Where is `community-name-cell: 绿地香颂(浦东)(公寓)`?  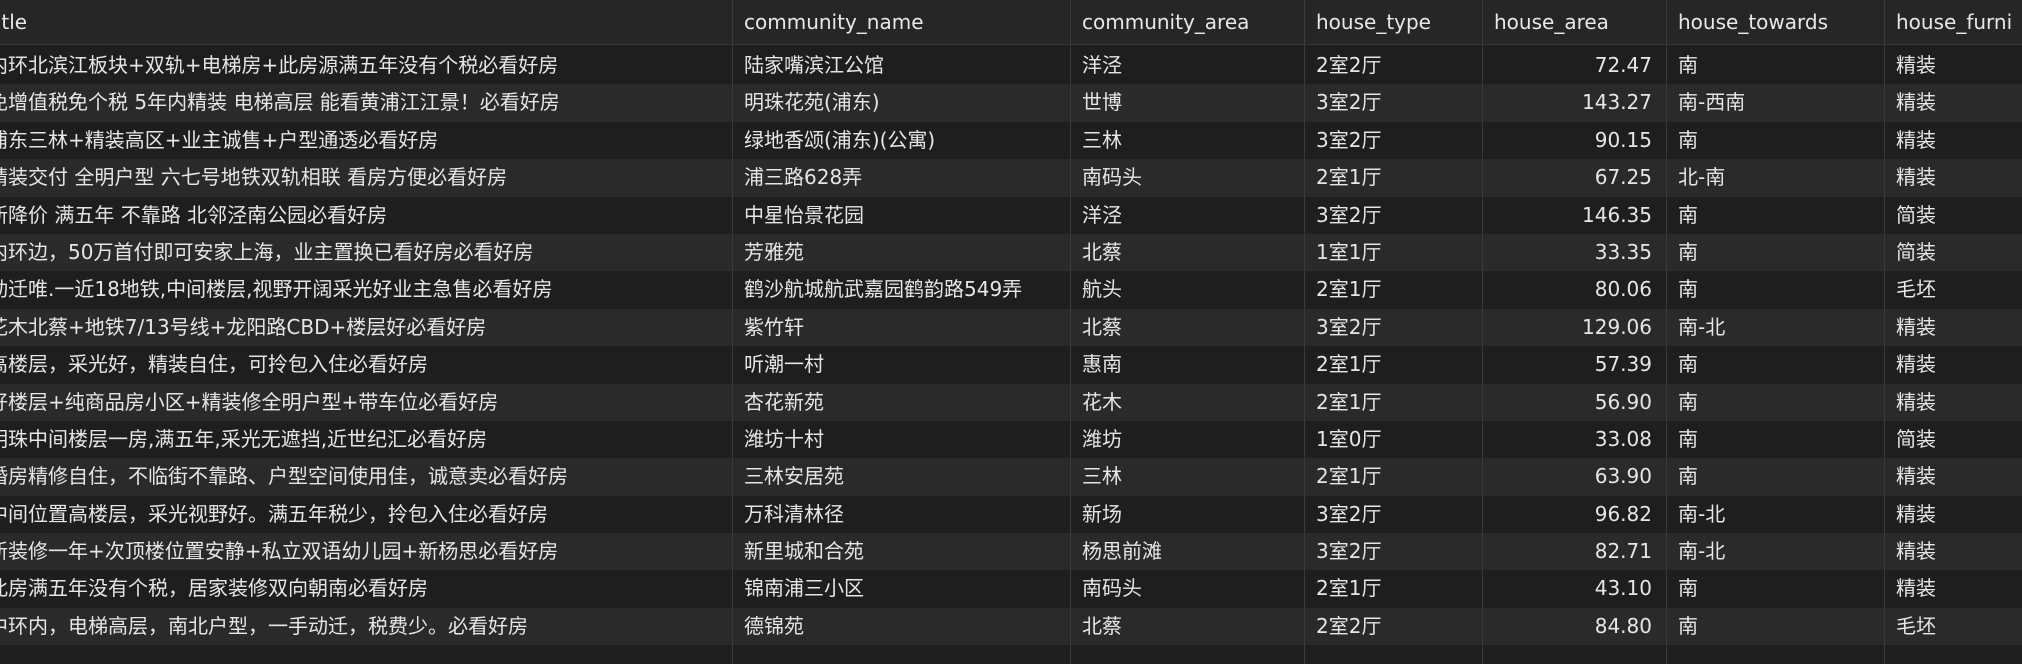 community-name-cell: 绿地香颂(浦东)(公寓) is located at coordinates (901, 140).